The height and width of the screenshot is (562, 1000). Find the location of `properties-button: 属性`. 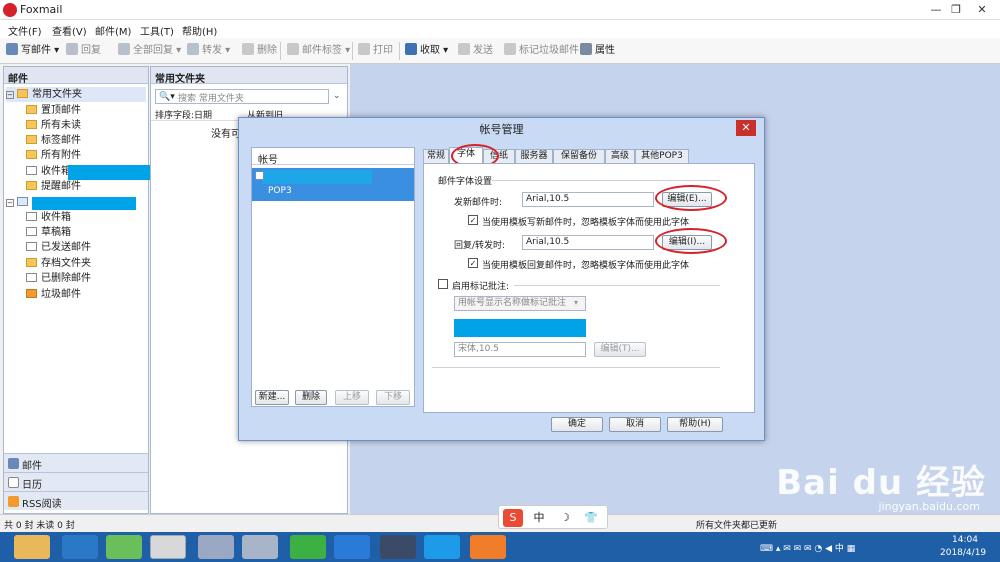

properties-button: 属性 is located at coordinates (597, 51).